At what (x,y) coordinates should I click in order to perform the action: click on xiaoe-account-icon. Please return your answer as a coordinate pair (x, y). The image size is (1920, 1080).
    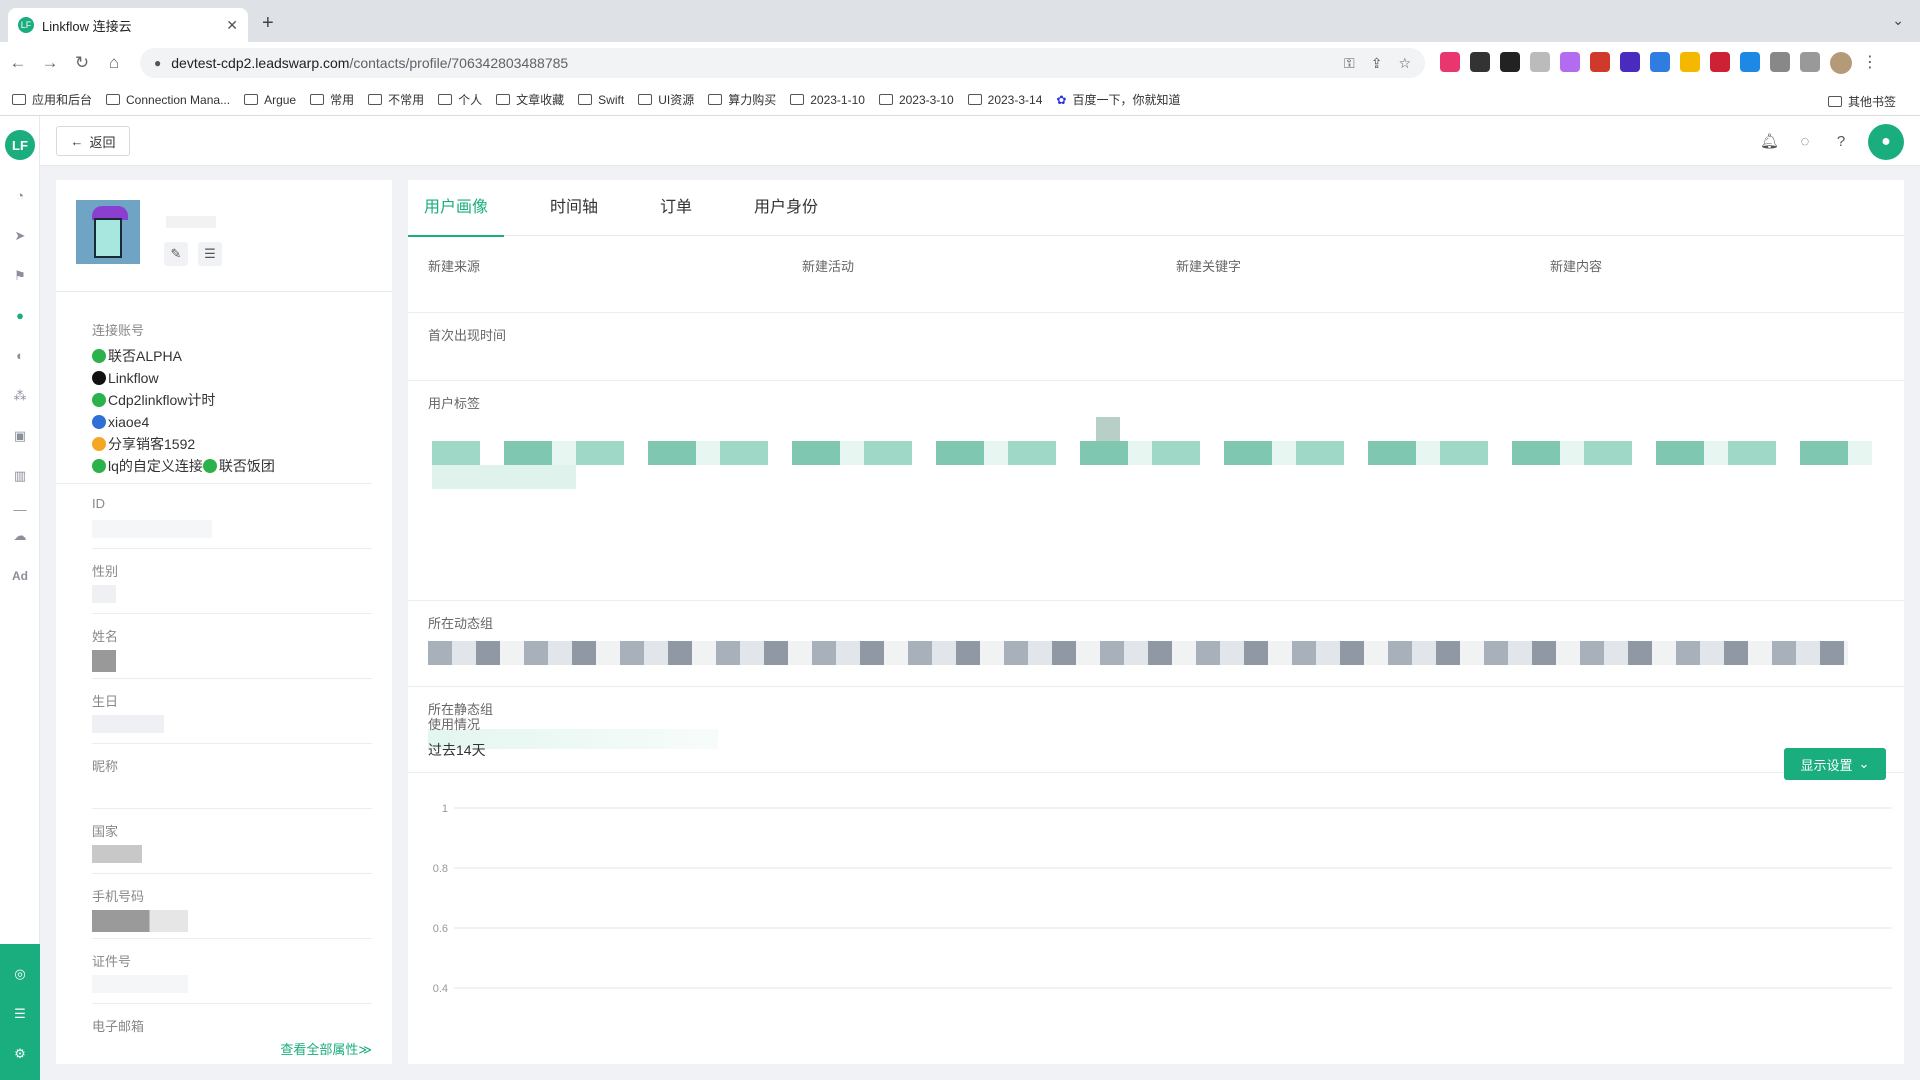
    Looking at the image, I should click on (99, 422).